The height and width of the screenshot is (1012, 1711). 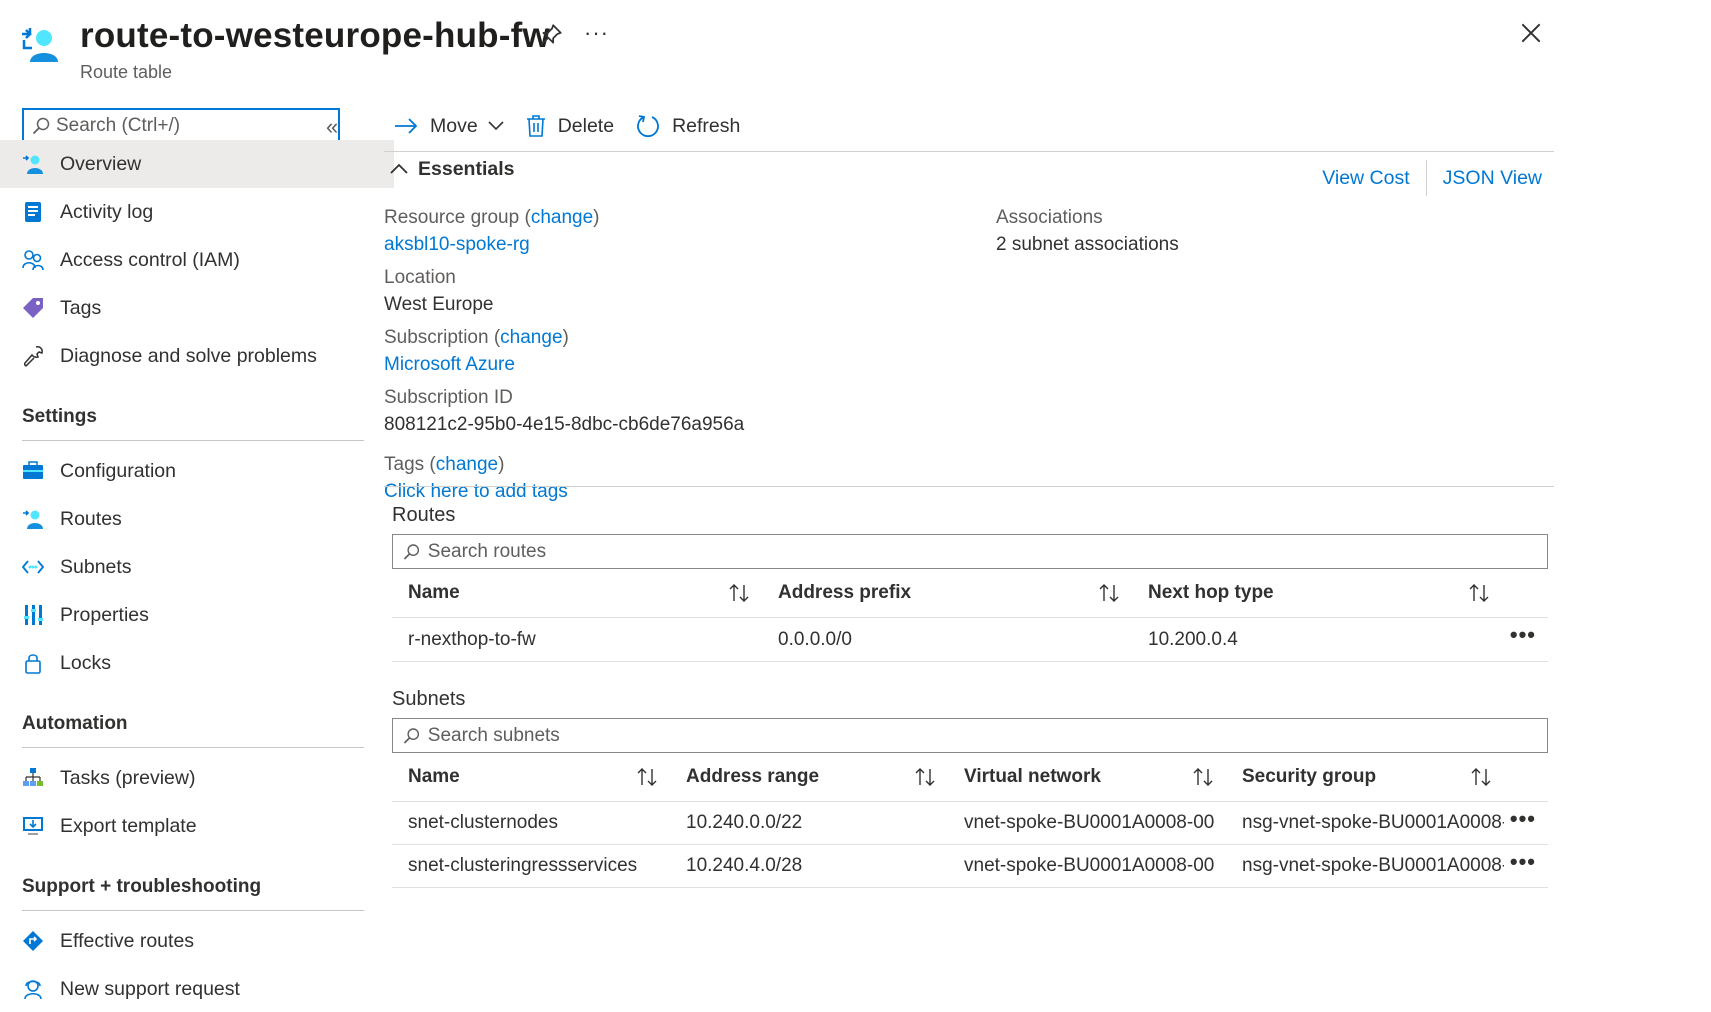 I want to click on sidebar-item-diagnose: Diagnose and solve problems, so click(x=197, y=356).